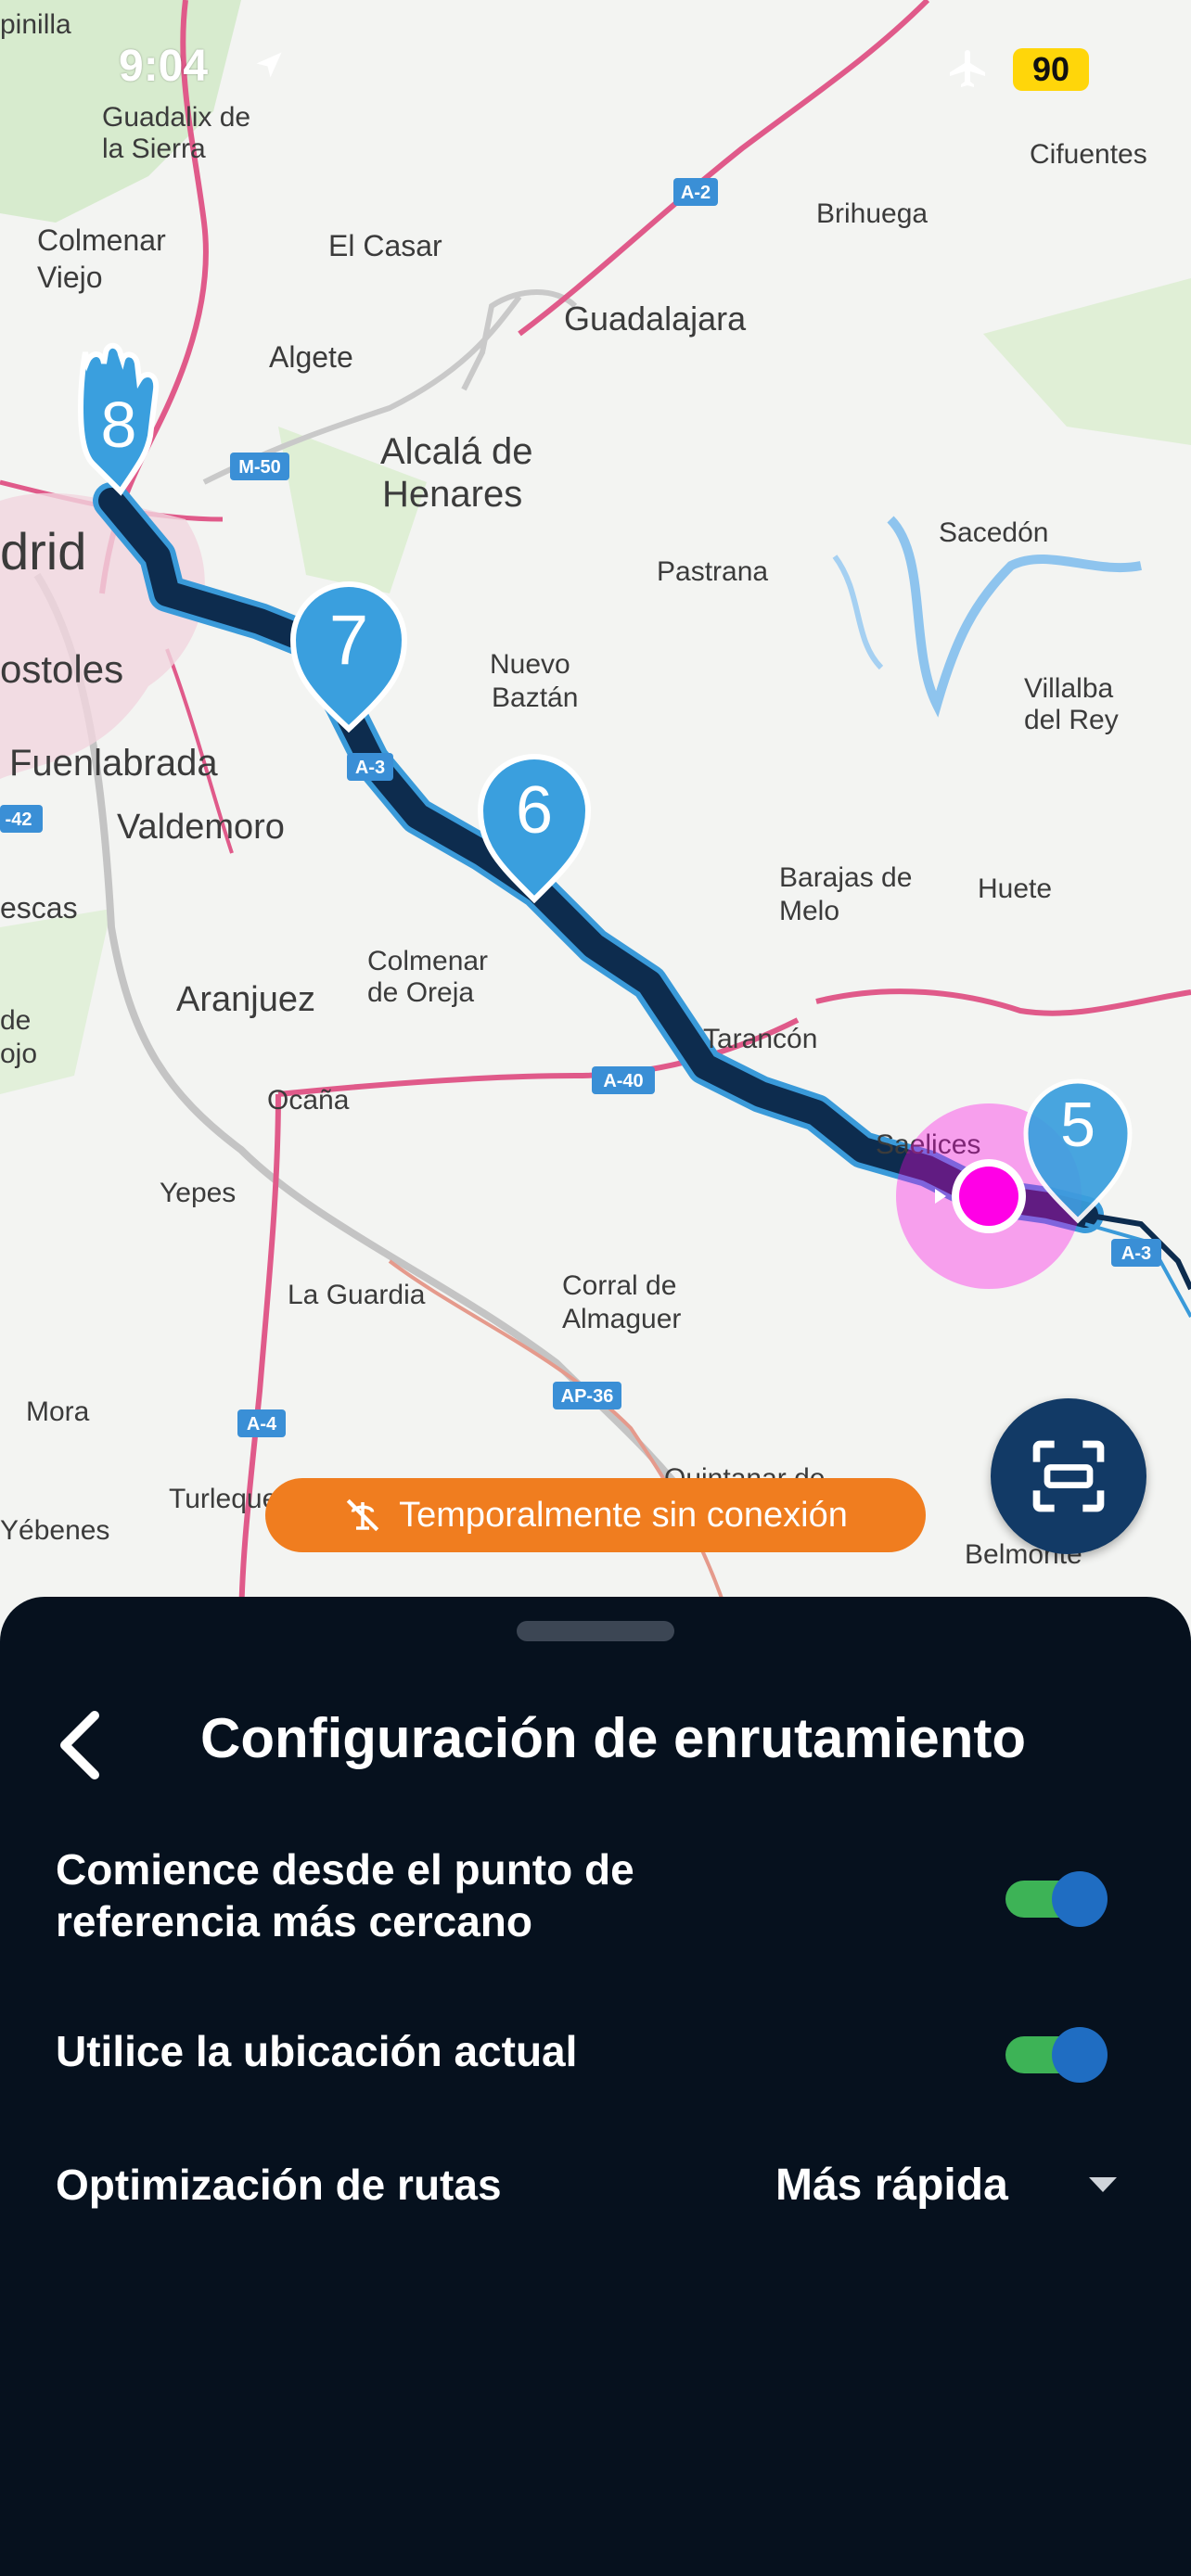 The height and width of the screenshot is (2576, 1191). What do you see at coordinates (1071, 720) in the screenshot?
I see `label-villalba-2: del Rey` at bounding box center [1071, 720].